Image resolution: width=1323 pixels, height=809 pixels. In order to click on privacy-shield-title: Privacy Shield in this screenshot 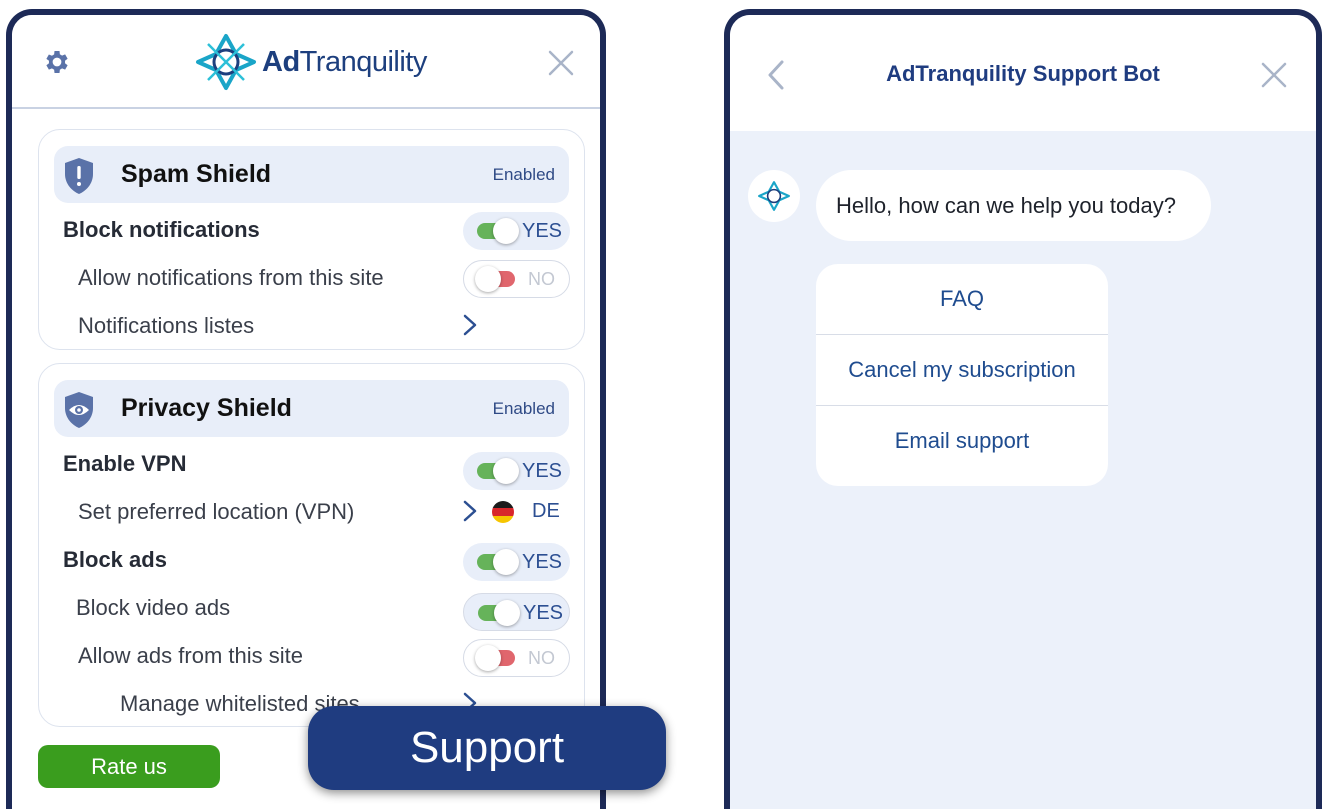, I will do `click(206, 408)`.